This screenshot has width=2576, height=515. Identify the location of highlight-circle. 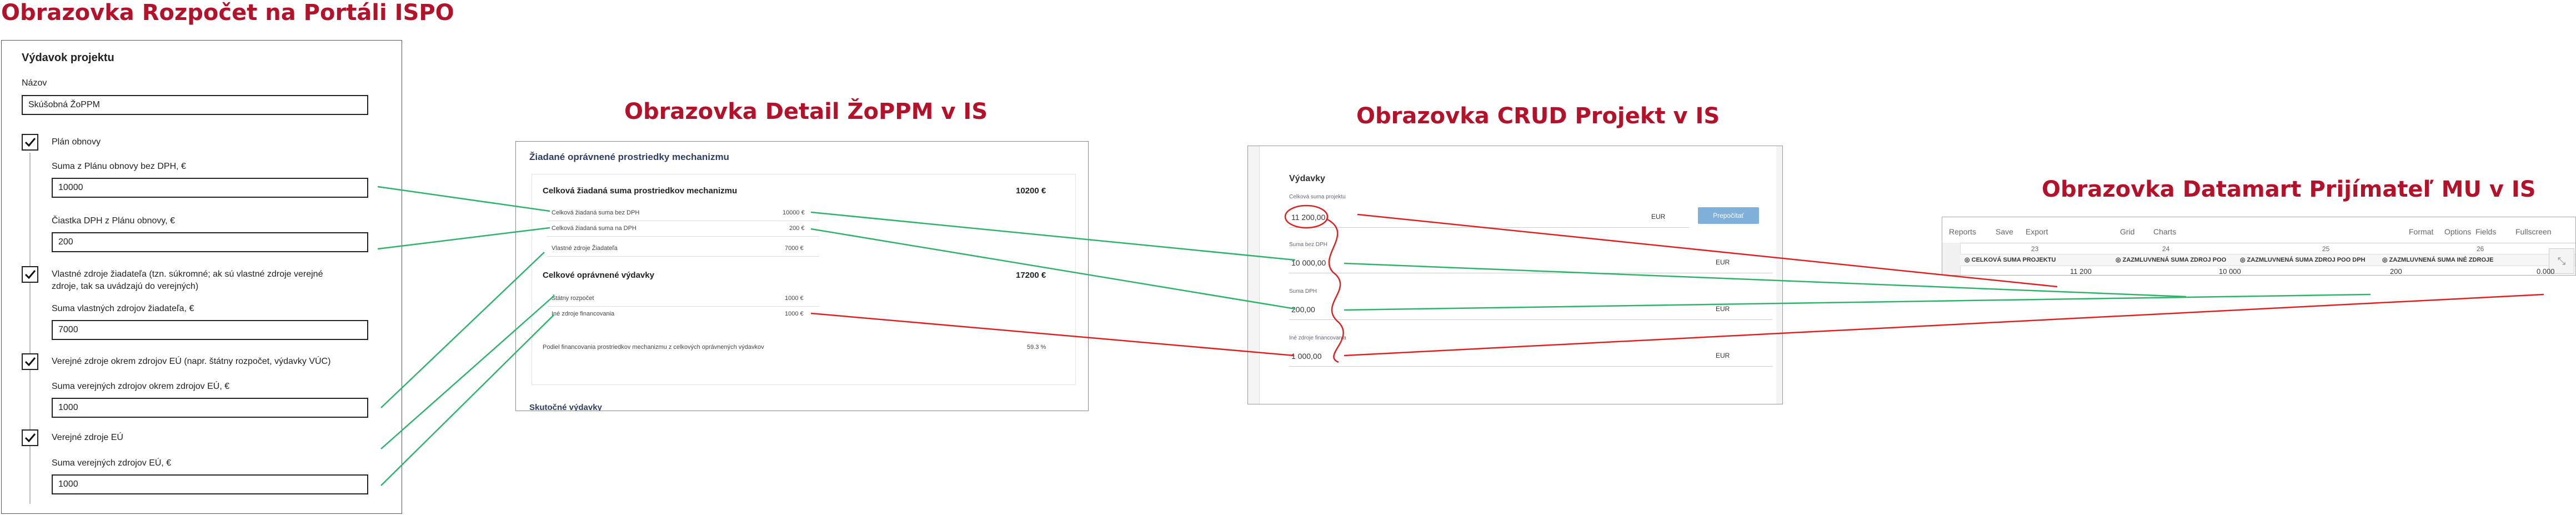
(1306, 216).